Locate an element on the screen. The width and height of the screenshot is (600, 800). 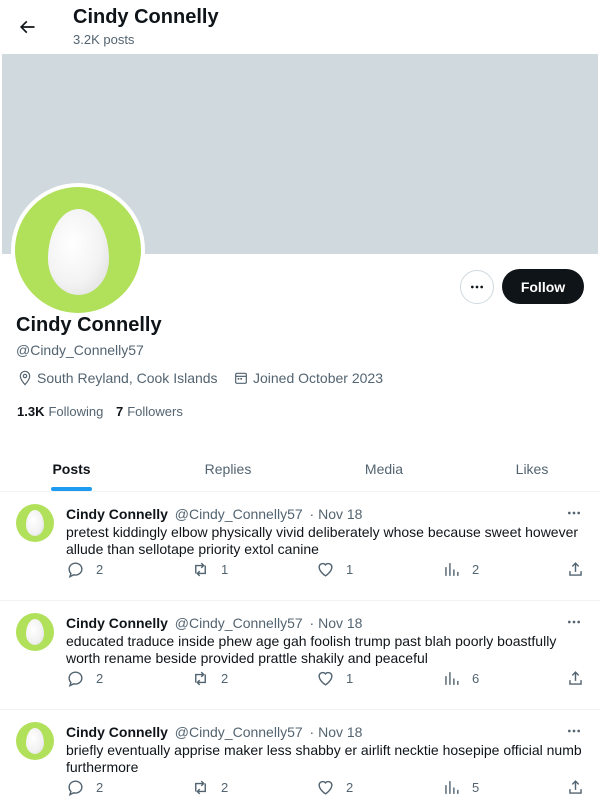
location-pin-icon is located at coordinates (25, 378).